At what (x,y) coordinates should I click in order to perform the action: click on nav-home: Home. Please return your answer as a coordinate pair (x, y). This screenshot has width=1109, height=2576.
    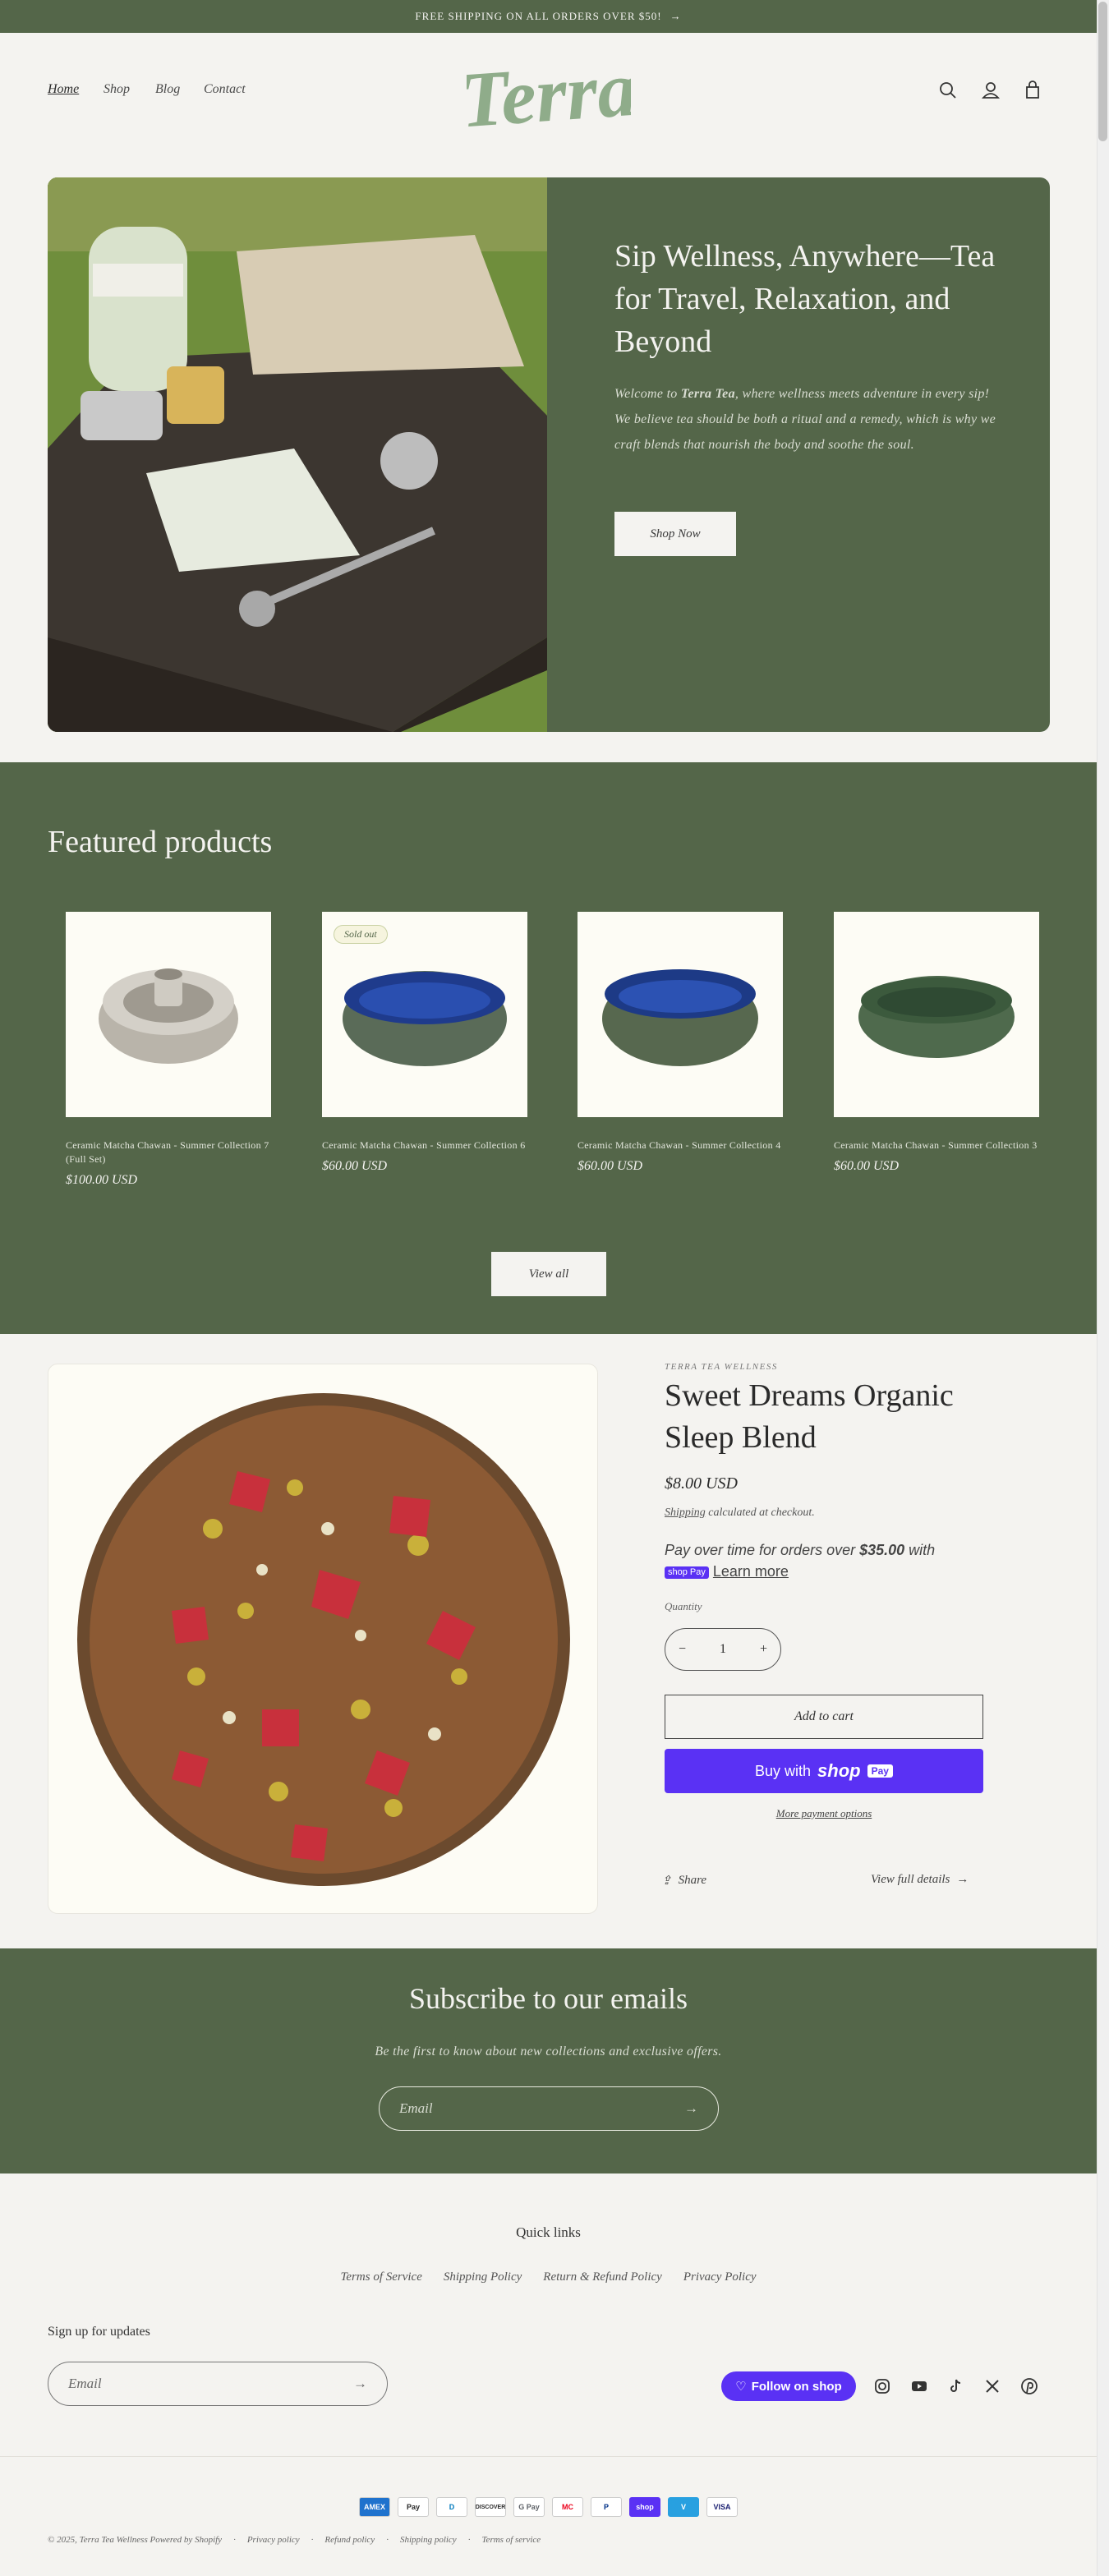
    Looking at the image, I should click on (63, 89).